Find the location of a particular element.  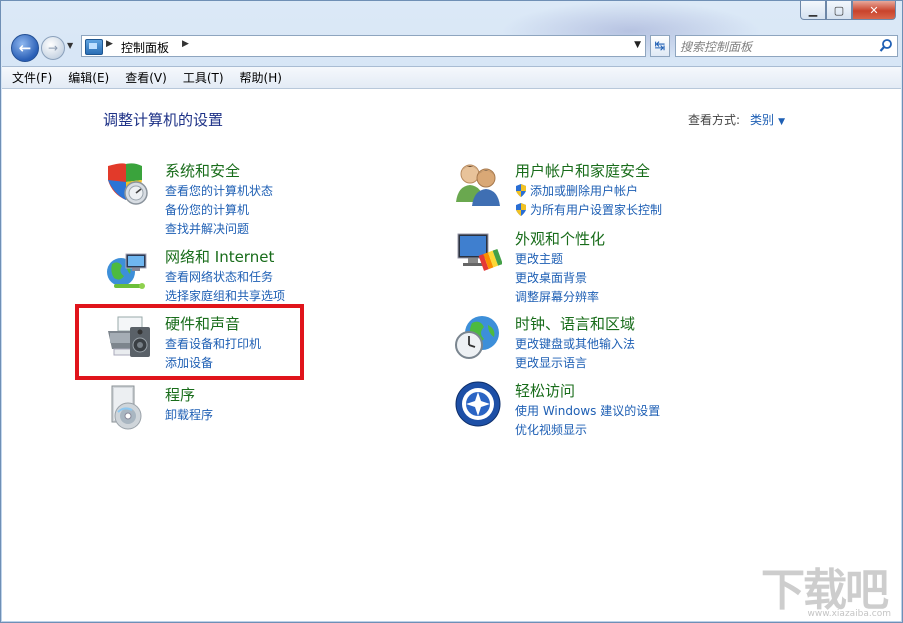

watermark-logo: 下载吧 www.xiazaiba.com is located at coordinates (826, 594).